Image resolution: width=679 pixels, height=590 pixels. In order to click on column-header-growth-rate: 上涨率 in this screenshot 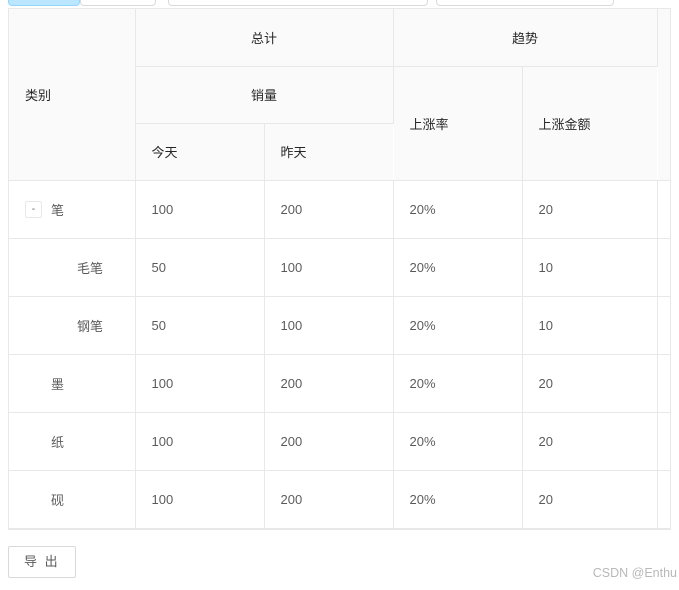, I will do `click(458, 123)`.